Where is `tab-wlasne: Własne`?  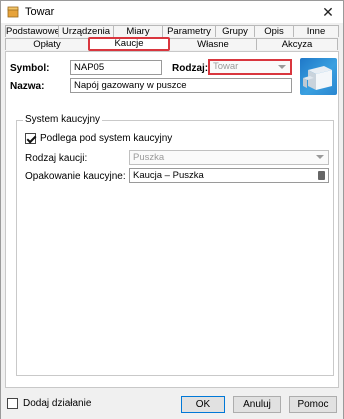 tab-wlasne: Własne is located at coordinates (213, 44).